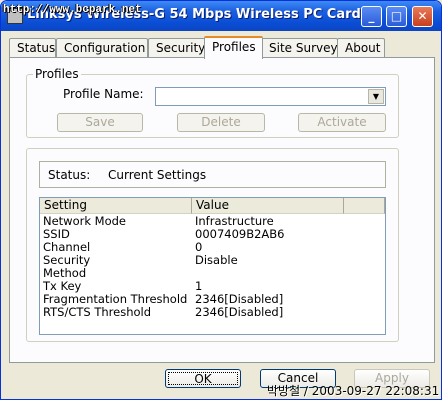 The width and height of the screenshot is (442, 400). I want to click on status-label: Status:, so click(69, 175).